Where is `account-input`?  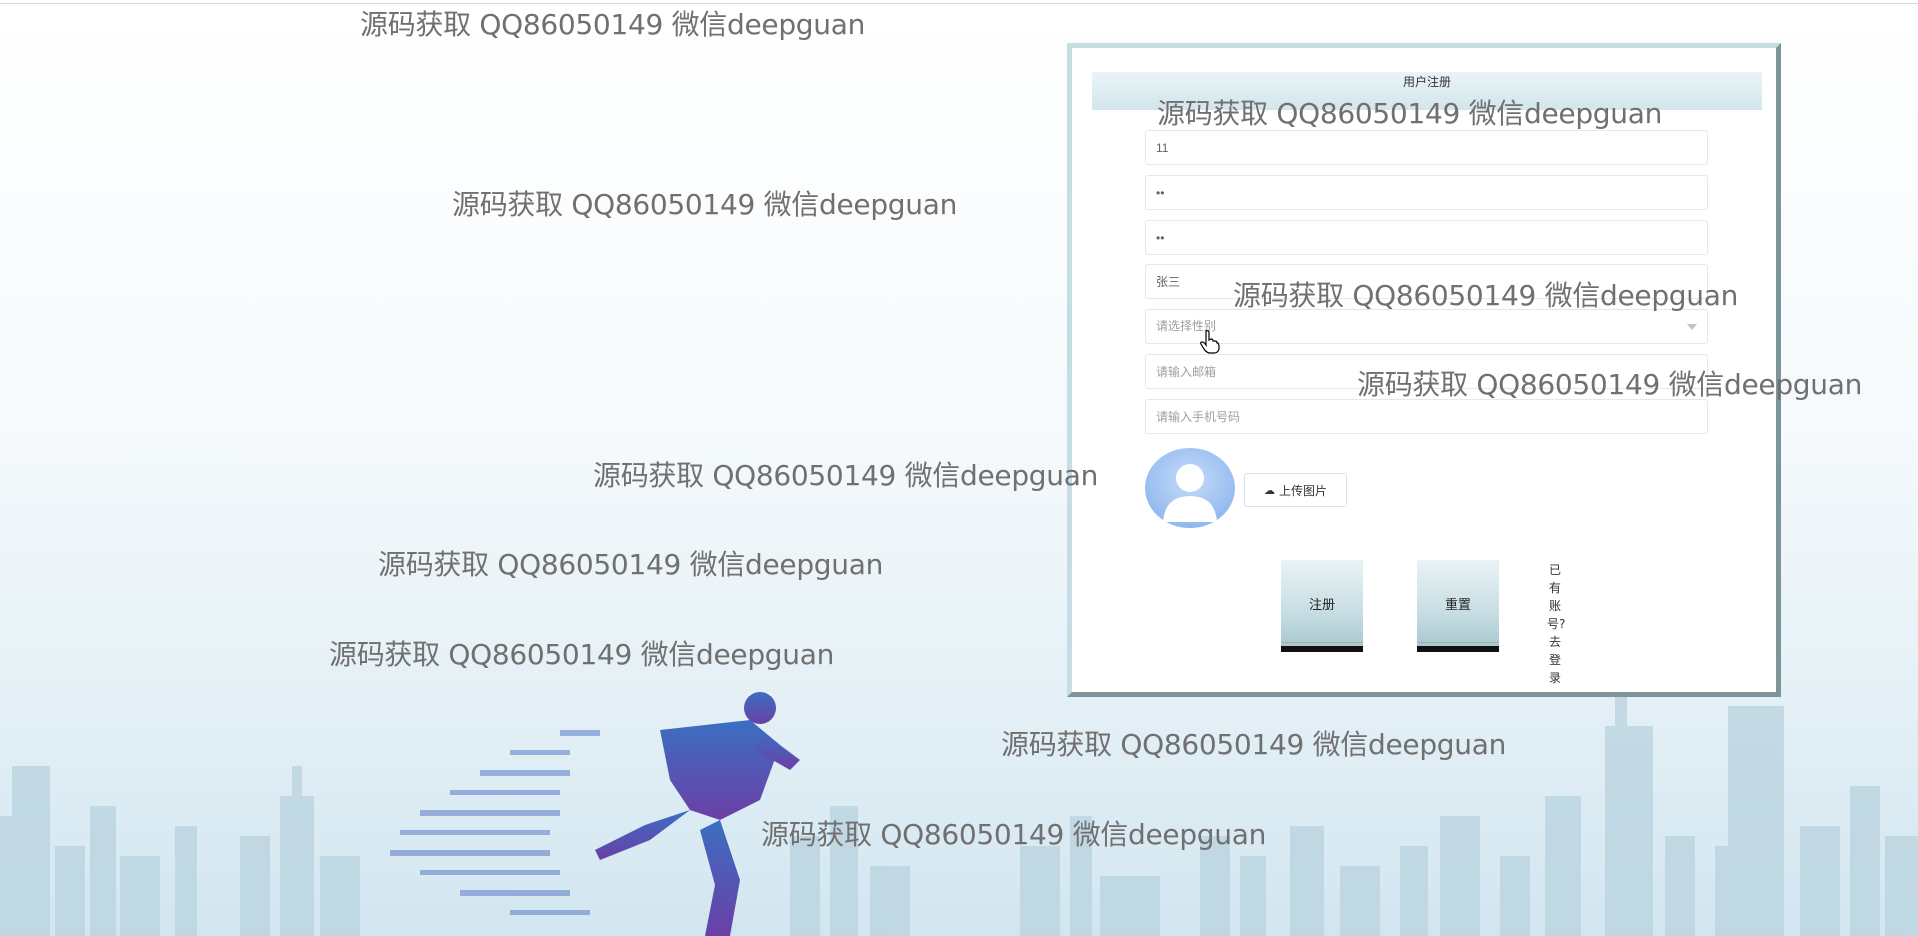
account-input is located at coordinates (1426, 147).